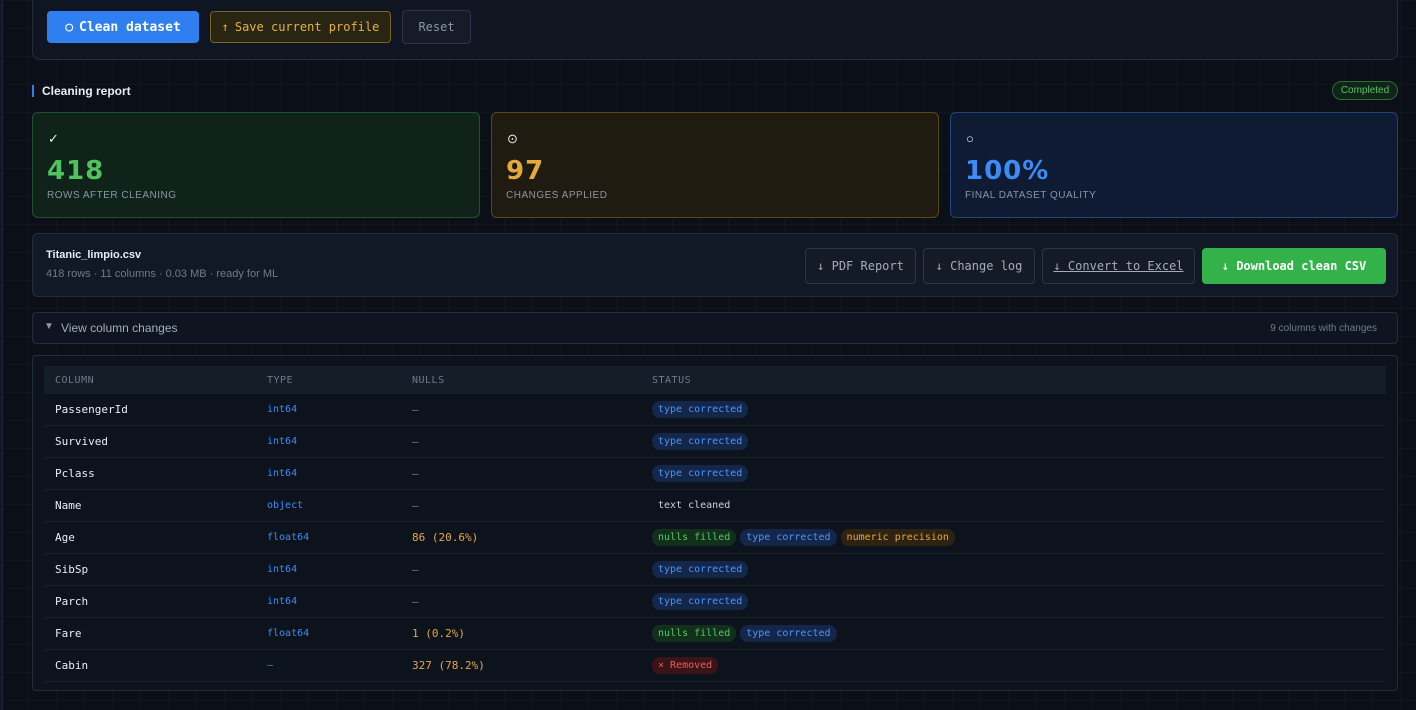 This screenshot has width=1416, height=710. What do you see at coordinates (448, 665) in the screenshot?
I see `cell-nulls: 327 (78.2%)` at bounding box center [448, 665].